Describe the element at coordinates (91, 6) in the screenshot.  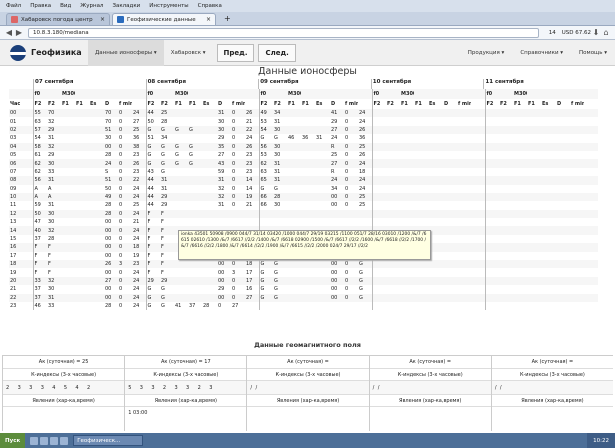
I see `browser-menu-item: Журнал` at that location.